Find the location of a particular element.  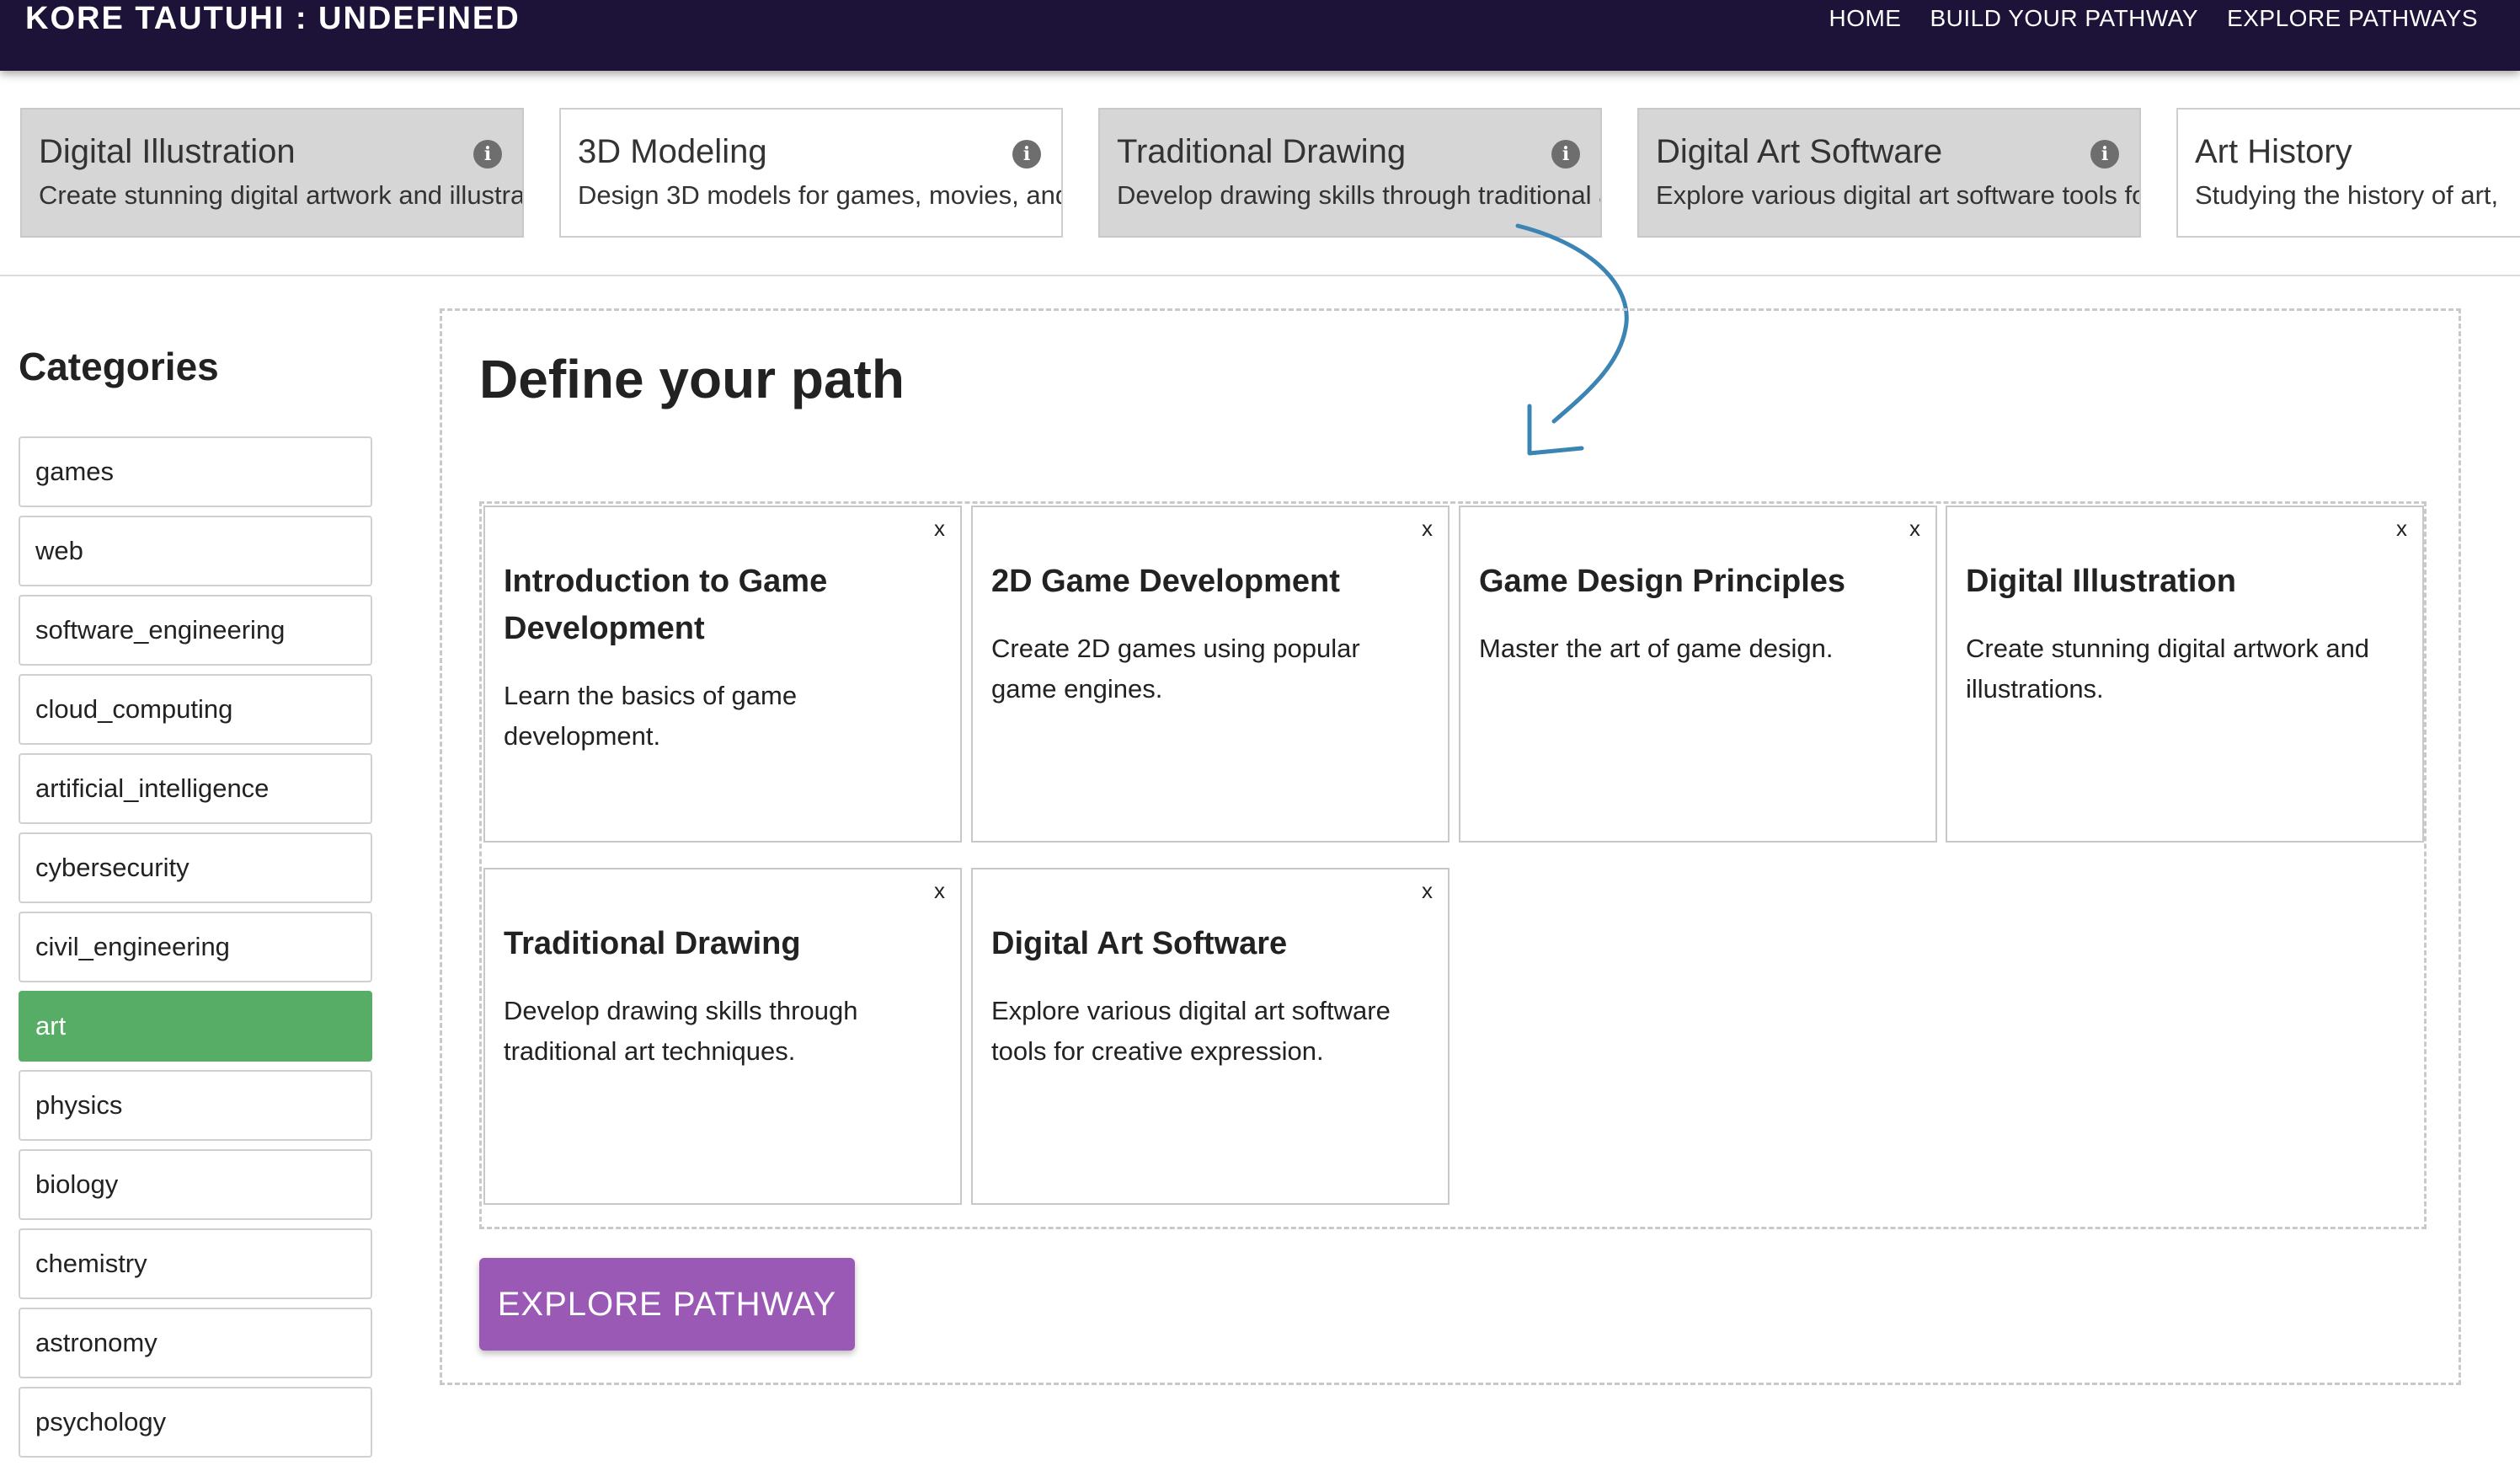

category-item-games: games is located at coordinates (195, 471).